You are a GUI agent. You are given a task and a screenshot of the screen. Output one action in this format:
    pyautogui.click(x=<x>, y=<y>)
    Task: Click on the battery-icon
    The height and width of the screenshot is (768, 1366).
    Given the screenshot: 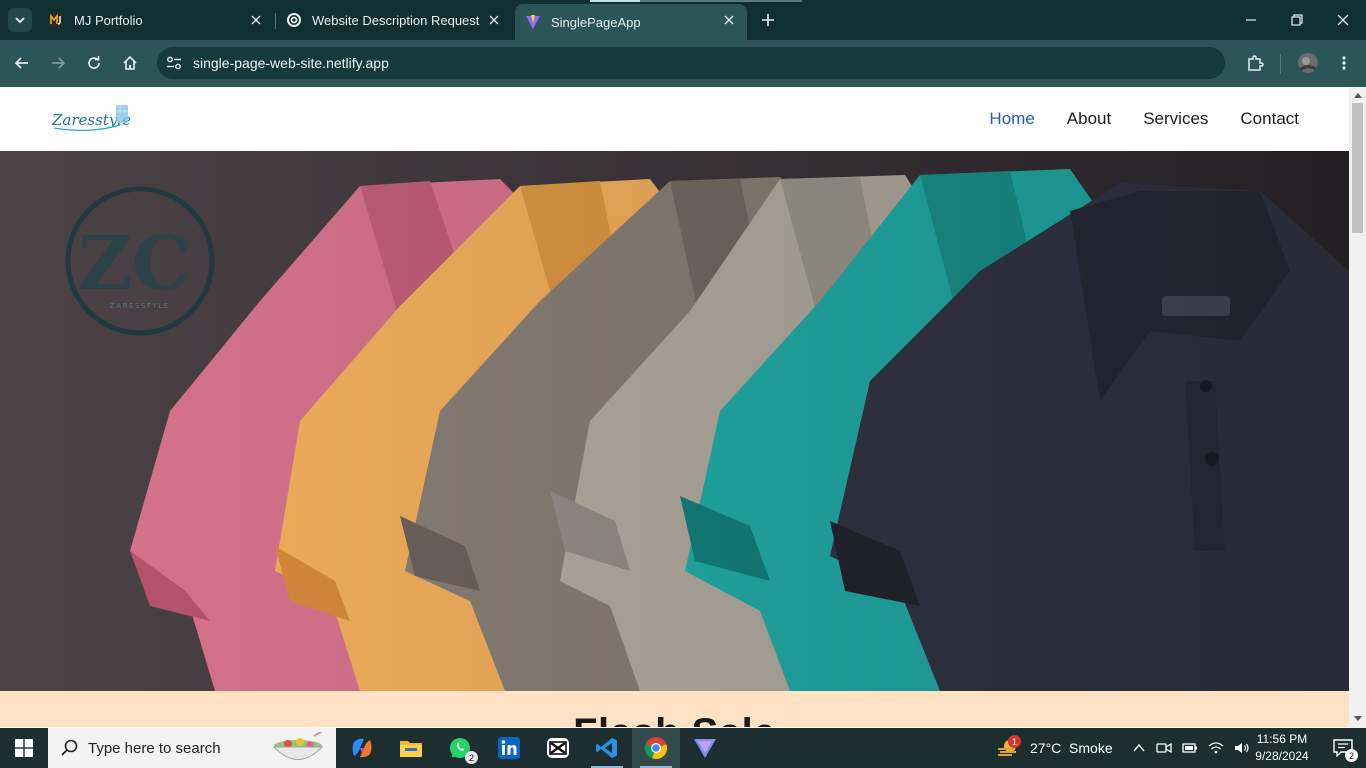 What is the action you would take?
    pyautogui.click(x=1190, y=748)
    